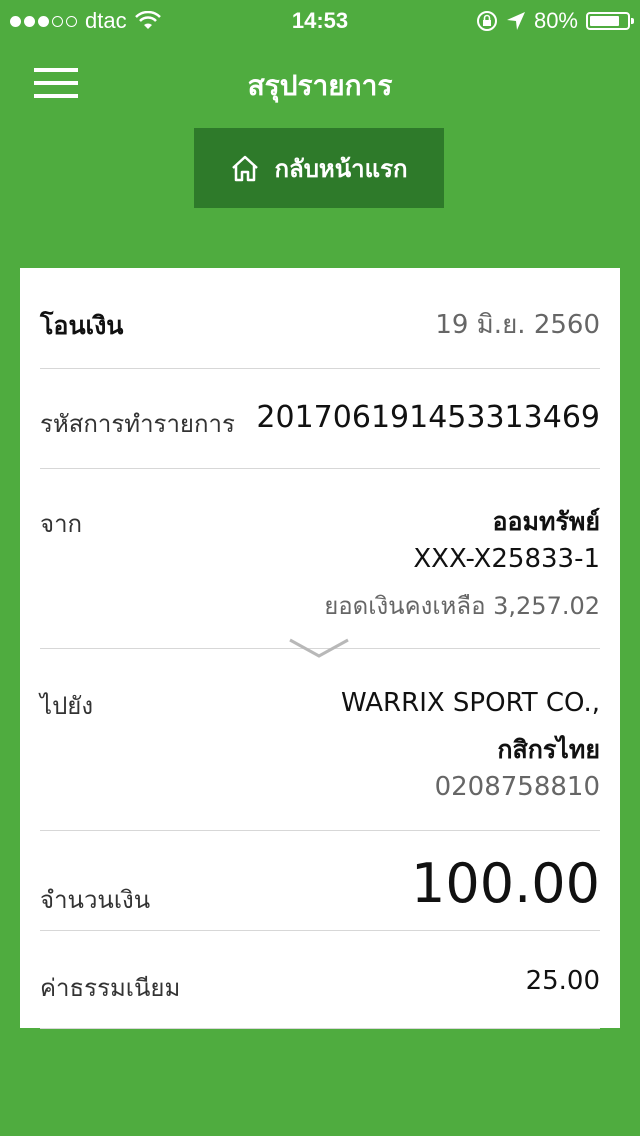  I want to click on navigation-bar: สรุปรายการ, so click(320, 84).